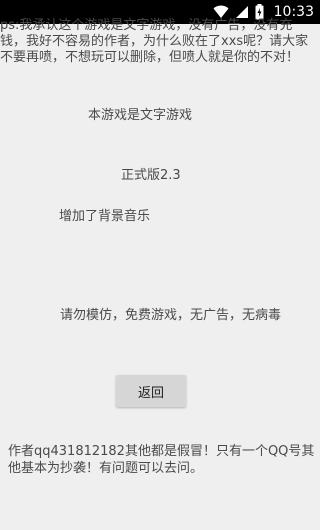 The height and width of the screenshot is (530, 320). I want to click on back-button: 返回, so click(151, 391).